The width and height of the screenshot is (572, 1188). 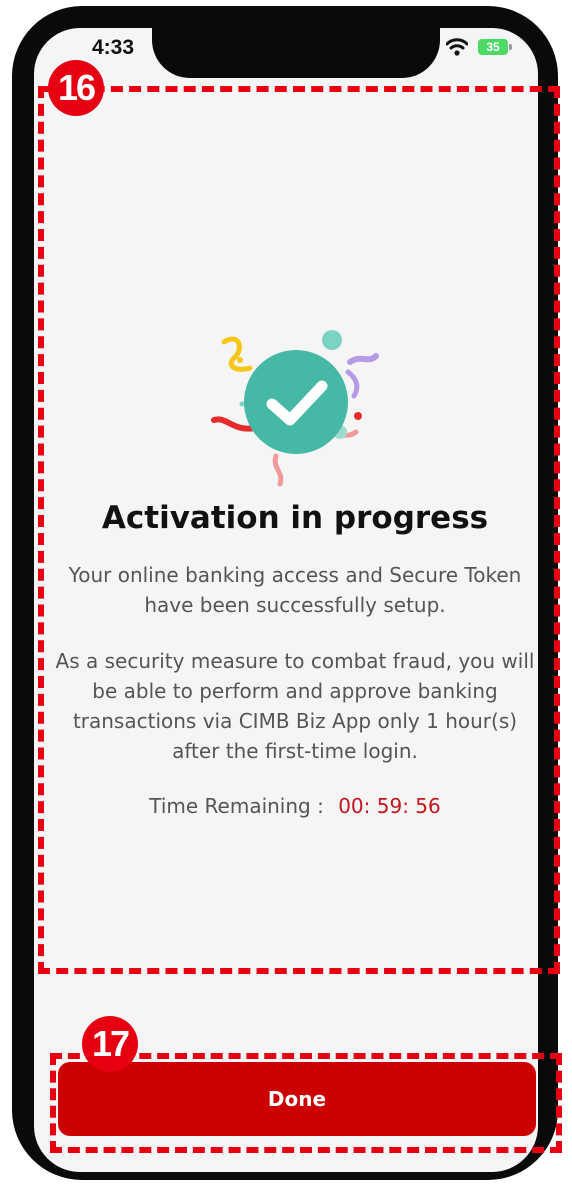 I want to click on check-circle-icon, so click(x=295, y=408).